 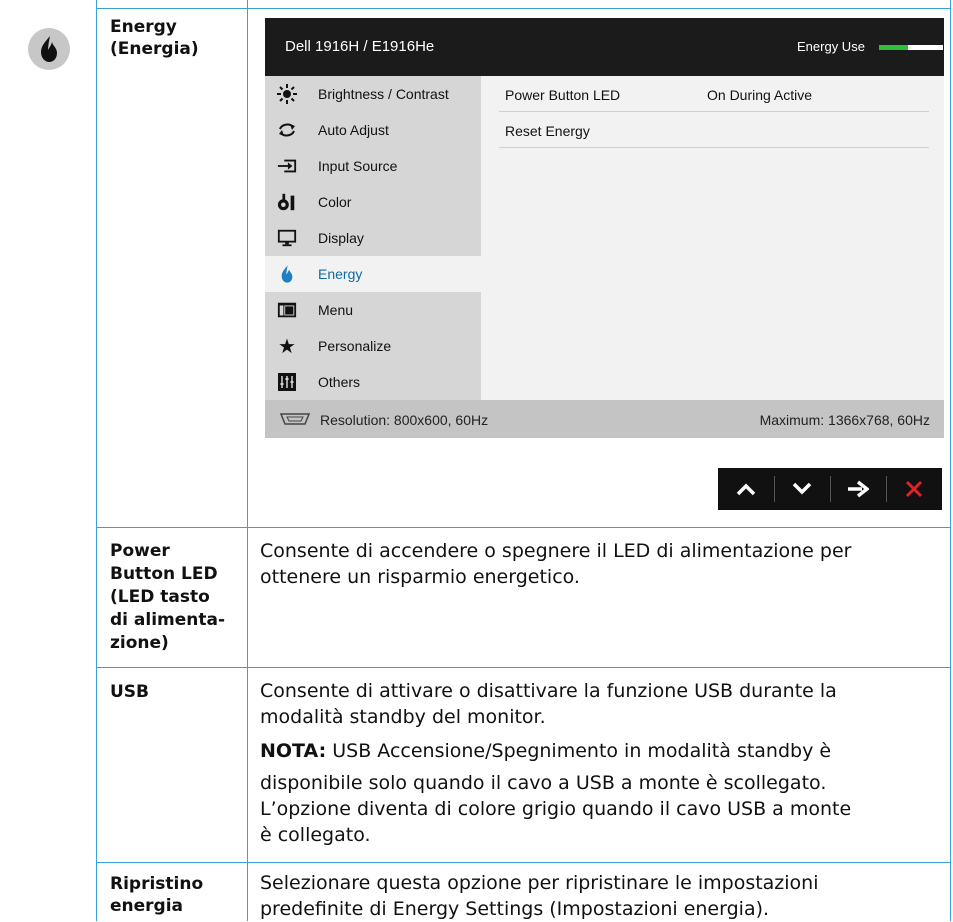 What do you see at coordinates (147, 906) in the screenshot?
I see `row-label-line: energia` at bounding box center [147, 906].